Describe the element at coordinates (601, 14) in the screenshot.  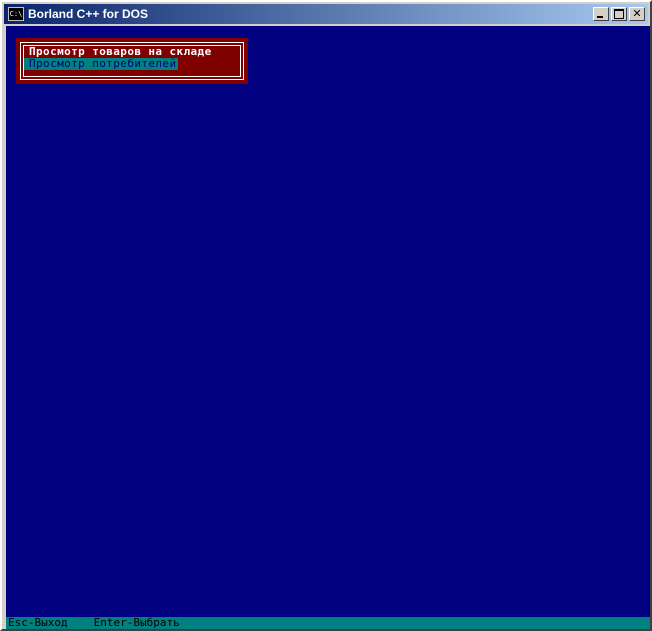
I see `minimize-button` at that location.